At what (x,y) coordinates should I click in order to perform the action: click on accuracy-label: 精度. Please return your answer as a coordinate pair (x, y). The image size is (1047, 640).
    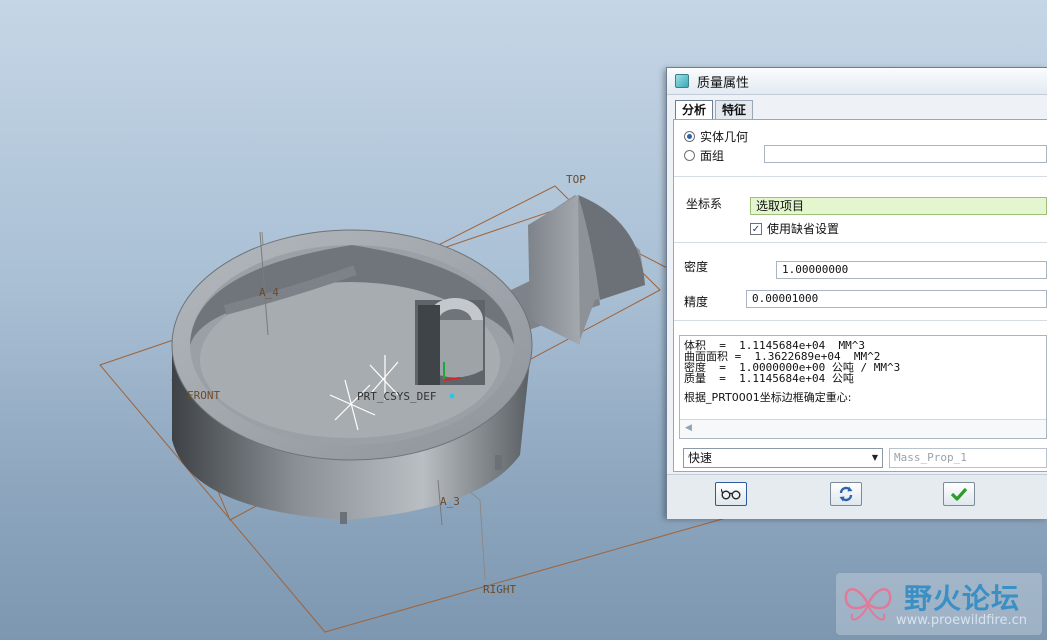
    Looking at the image, I should click on (696, 302).